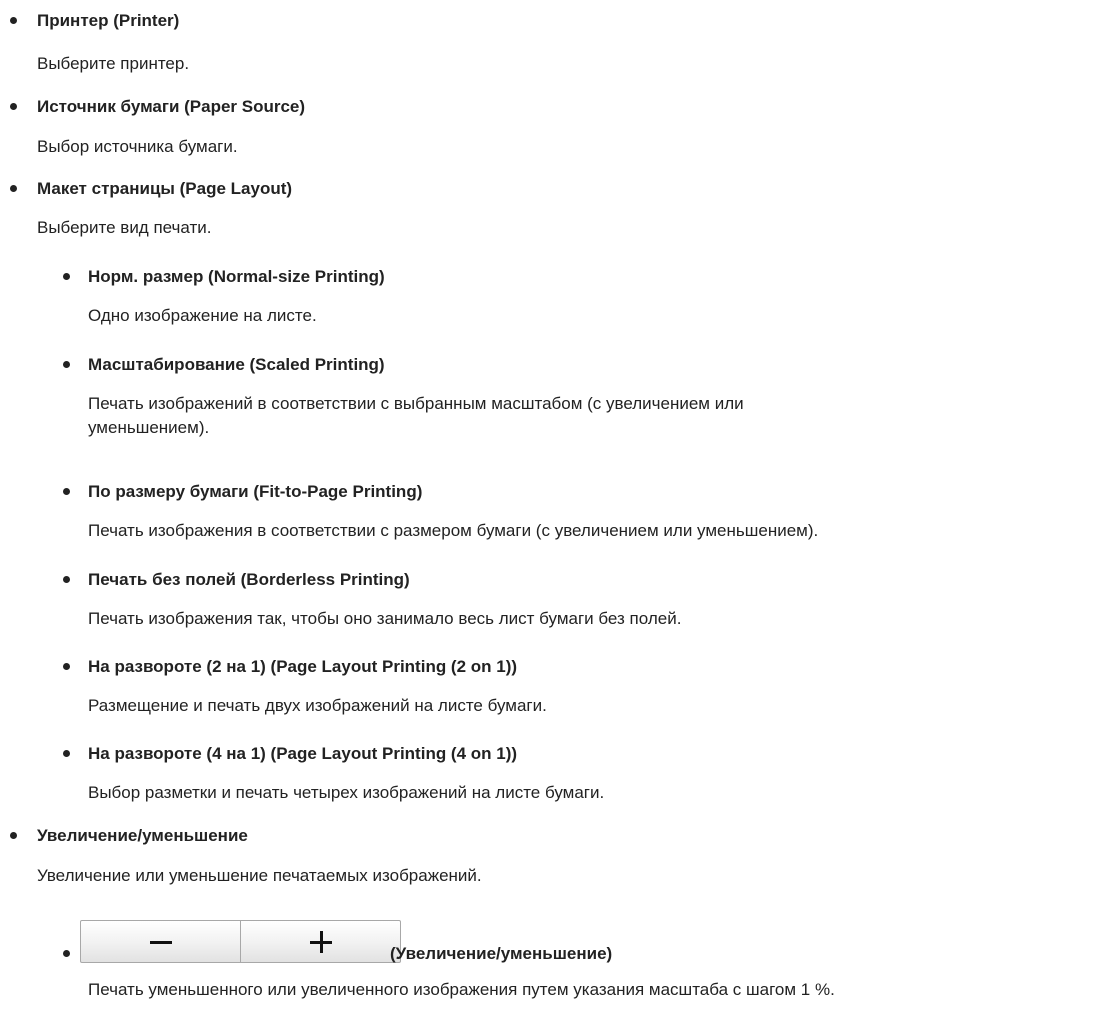 The image size is (1109, 1022). I want to click on scaled-heading: Масштабирование (Scaled Printing), so click(236, 364).